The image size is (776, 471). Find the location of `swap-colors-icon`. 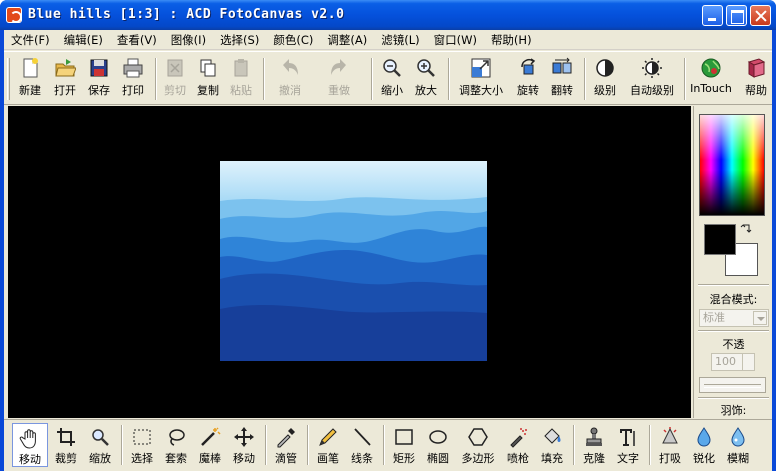

swap-colors-icon is located at coordinates (746, 229).